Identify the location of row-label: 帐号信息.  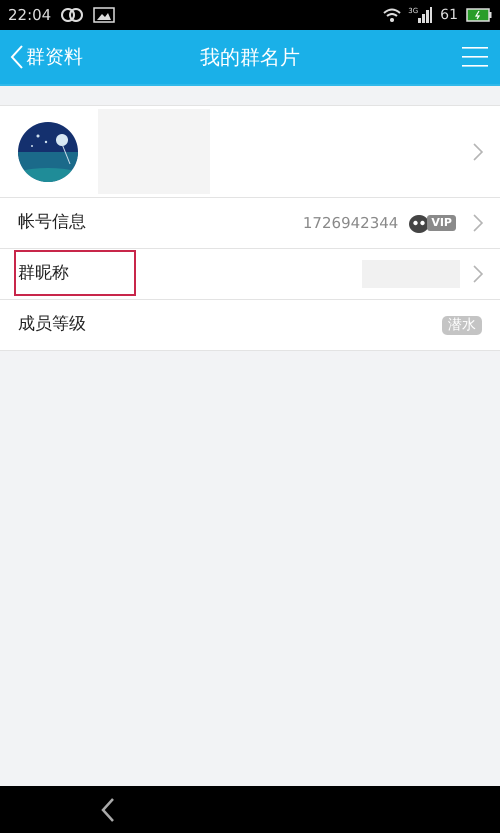
(52, 222).